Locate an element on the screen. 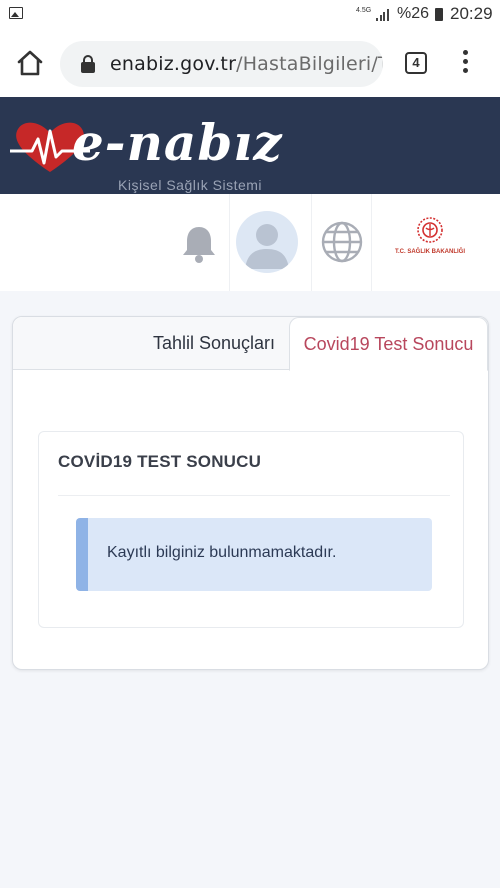  alert-message: Kayıtlı bilginiz bulunmamaktadır. is located at coordinates (222, 552).